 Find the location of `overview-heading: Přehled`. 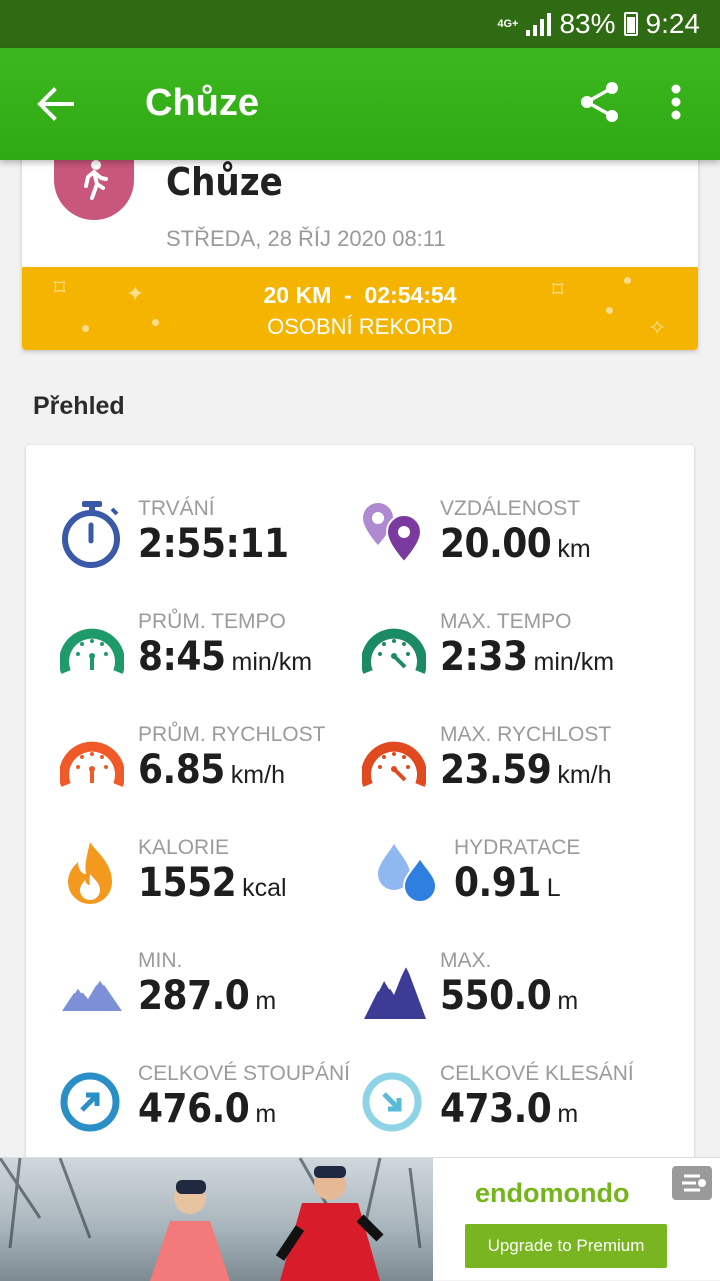

overview-heading: Přehled is located at coordinates (79, 406).